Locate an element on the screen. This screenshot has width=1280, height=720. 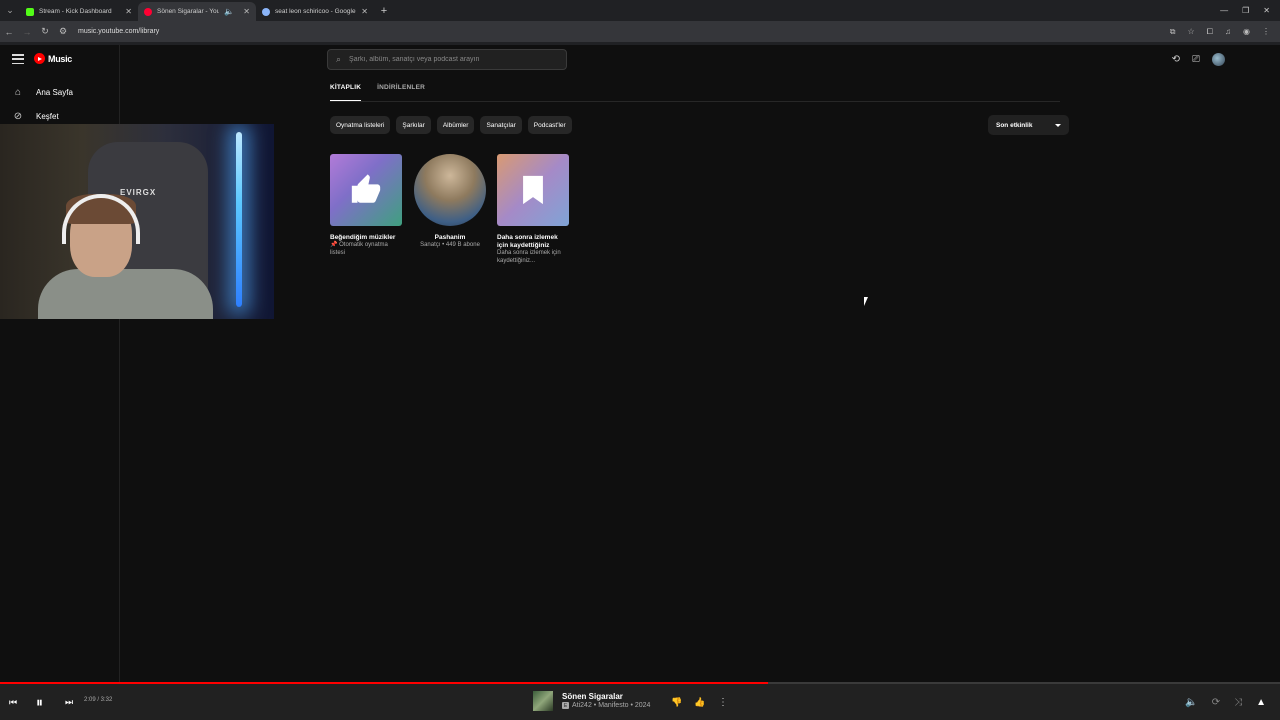
play-logo-icon is located at coordinates (39, 58).